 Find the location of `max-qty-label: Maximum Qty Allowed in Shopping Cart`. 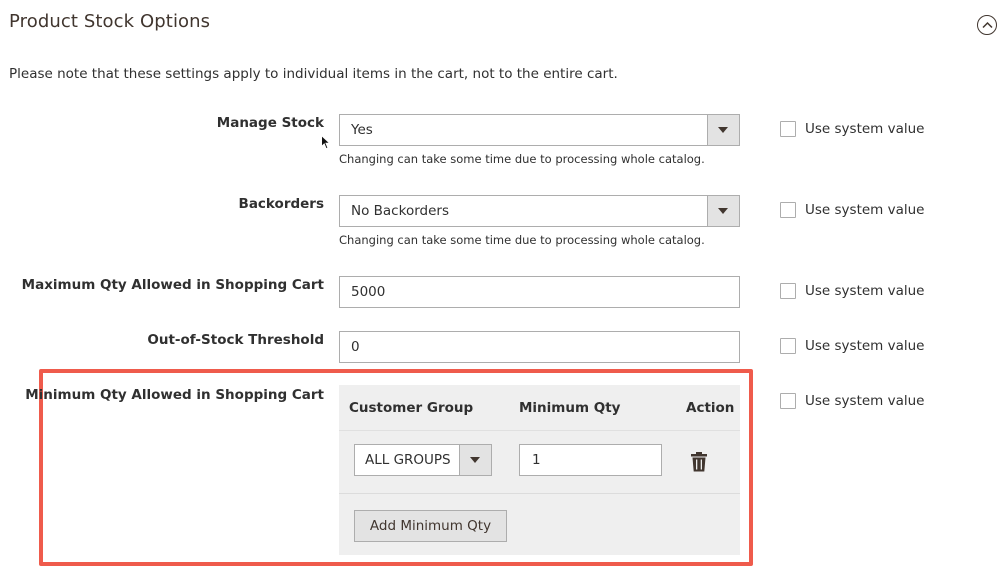

max-qty-label: Maximum Qty Allowed in Shopping Cart is located at coordinates (172, 285).